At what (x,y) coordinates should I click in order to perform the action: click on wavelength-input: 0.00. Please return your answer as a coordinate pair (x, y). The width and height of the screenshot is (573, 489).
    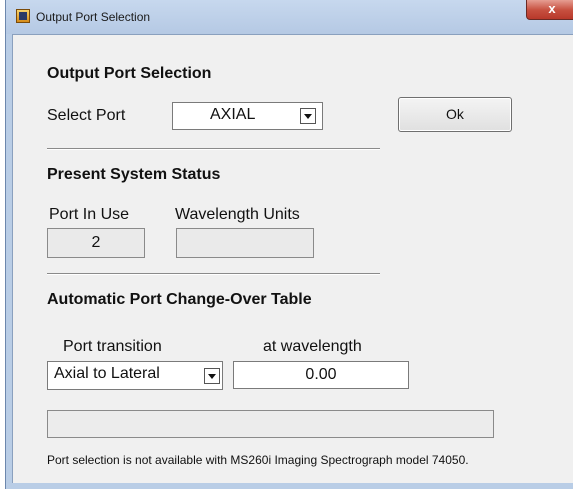
    Looking at the image, I should click on (321, 375).